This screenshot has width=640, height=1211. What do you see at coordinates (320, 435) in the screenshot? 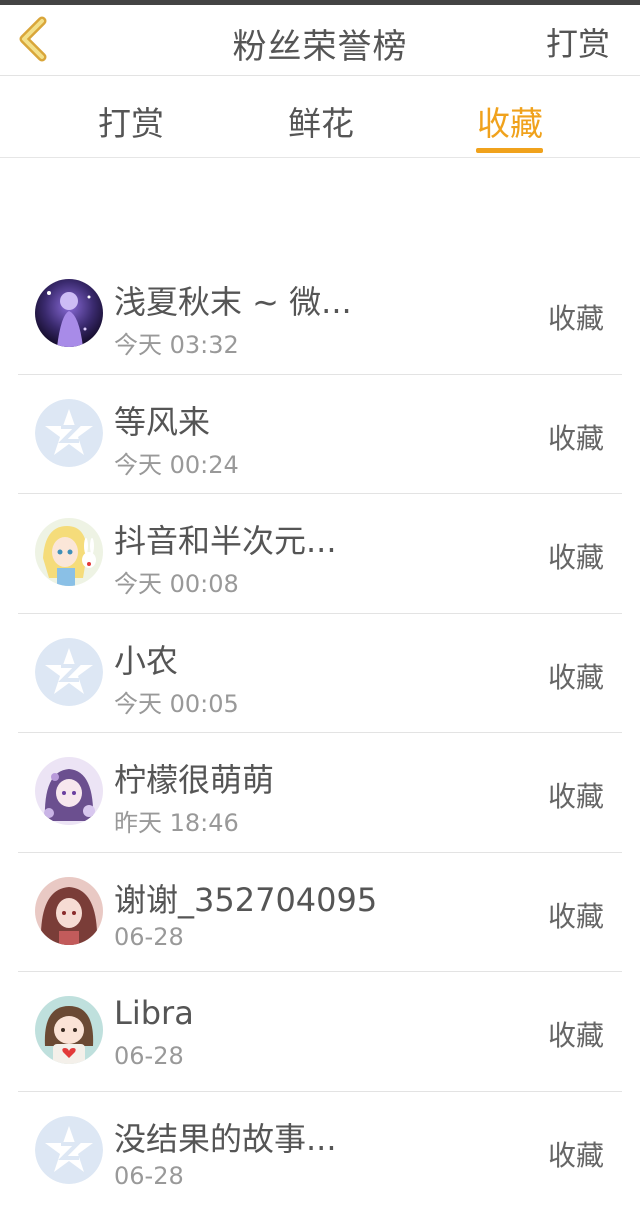
I see `fan-row: 等风来 今天 00:24 收藏` at bounding box center [320, 435].